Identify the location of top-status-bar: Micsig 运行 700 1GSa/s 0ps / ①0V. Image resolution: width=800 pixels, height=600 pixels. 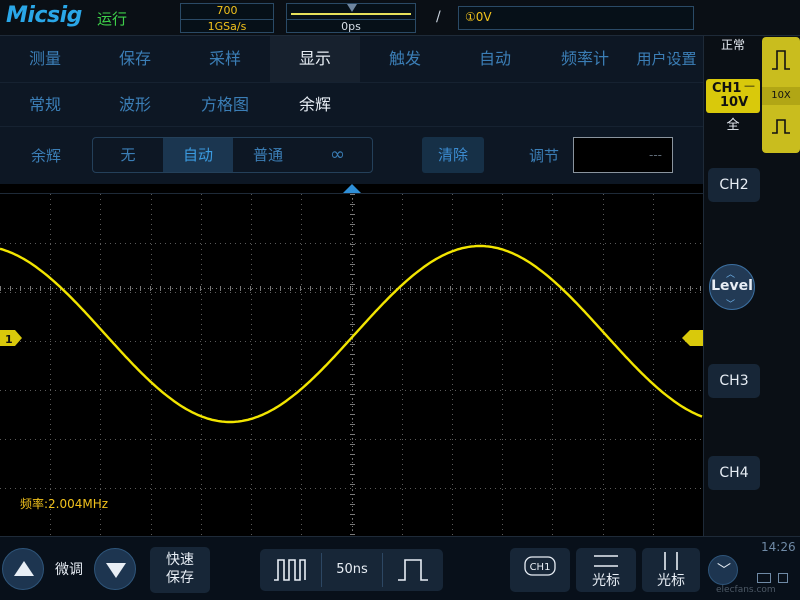
(400, 18).